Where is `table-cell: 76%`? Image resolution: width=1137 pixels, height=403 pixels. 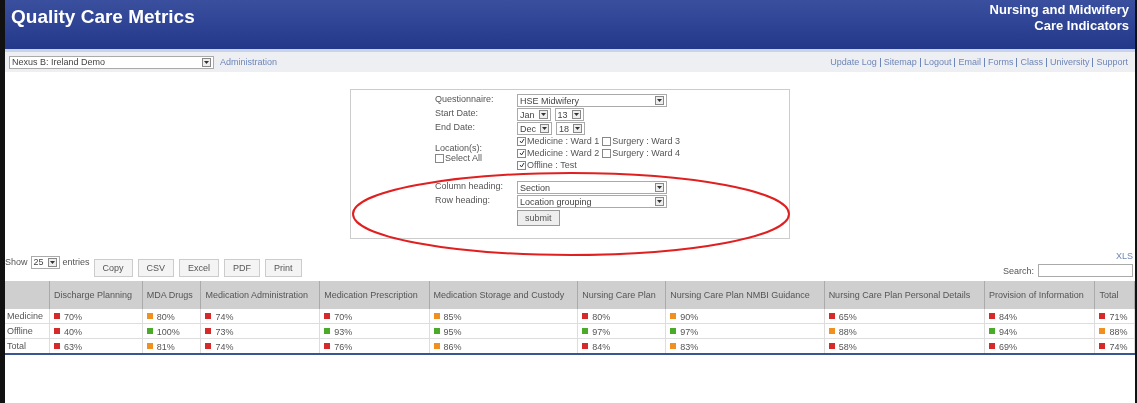 table-cell: 76% is located at coordinates (343, 346).